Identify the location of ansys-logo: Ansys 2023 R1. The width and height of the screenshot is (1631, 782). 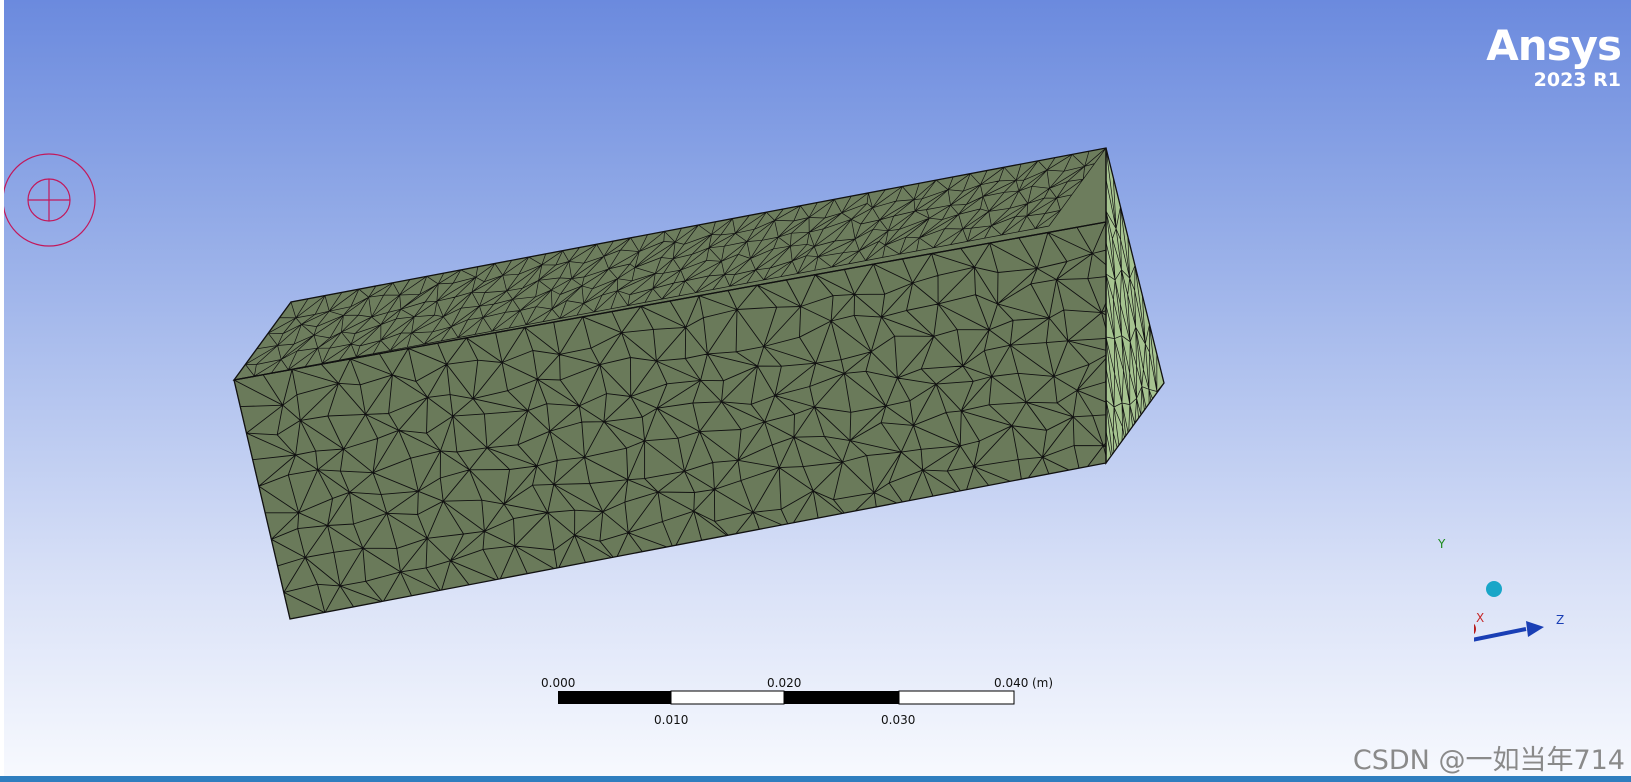
(1554, 56).